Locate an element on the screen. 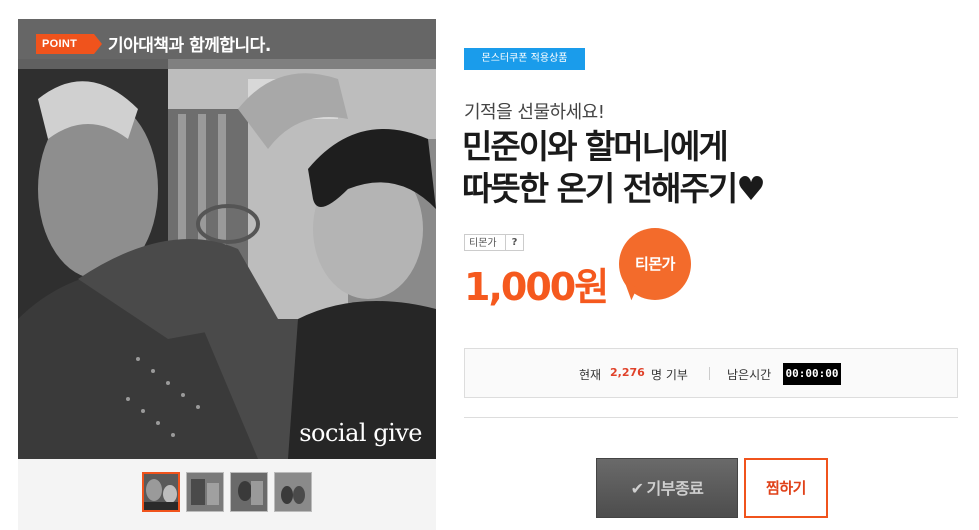  product-title-line-1: 민준이와 할머니에게 is located at coordinates (595, 146).